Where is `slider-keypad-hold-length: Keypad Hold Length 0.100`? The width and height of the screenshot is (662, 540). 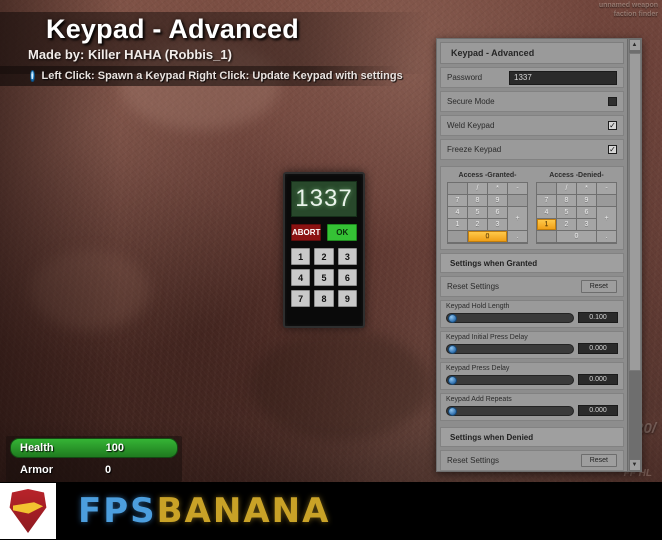
slider-keypad-hold-length: Keypad Hold Length 0.100 is located at coordinates (532, 314).